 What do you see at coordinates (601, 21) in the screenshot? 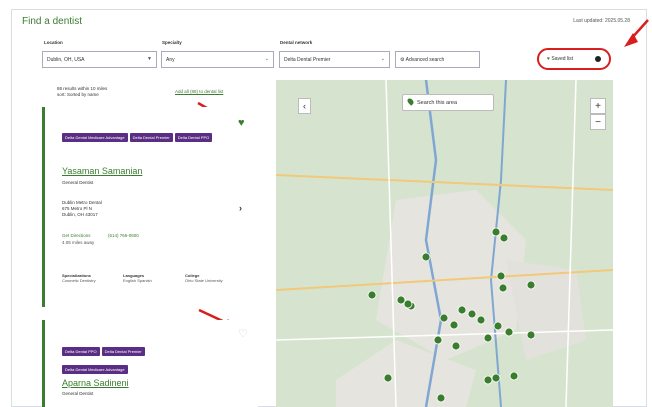
I see `last-updated: Last updated: 2025.05.28` at bounding box center [601, 21].